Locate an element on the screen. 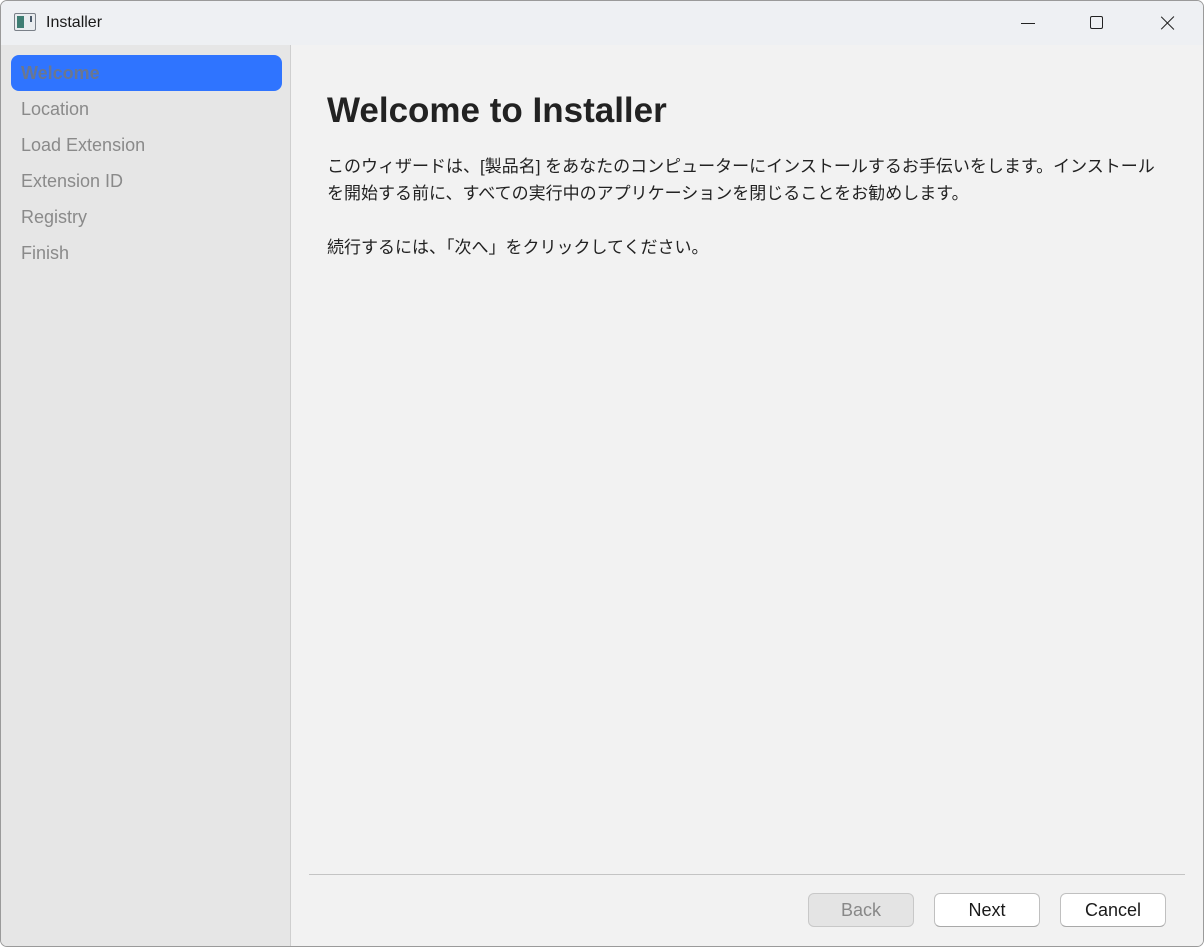 This screenshot has height=947, width=1204. maximize-icon is located at coordinates (1096, 22).